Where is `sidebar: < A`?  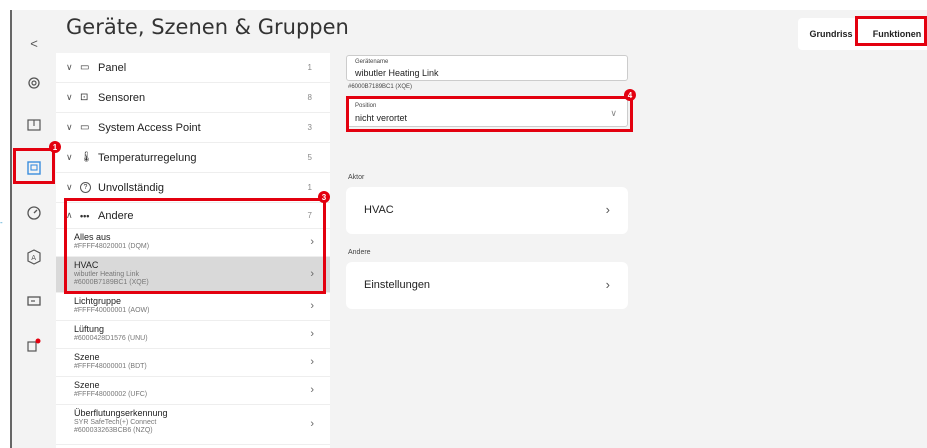
sidebar: < A is located at coordinates (33, 229).